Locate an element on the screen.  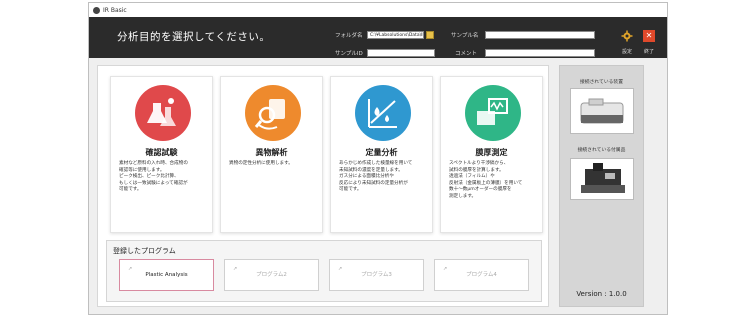
program-button-4: ↗ プログラム4 is located at coordinates (481, 275).